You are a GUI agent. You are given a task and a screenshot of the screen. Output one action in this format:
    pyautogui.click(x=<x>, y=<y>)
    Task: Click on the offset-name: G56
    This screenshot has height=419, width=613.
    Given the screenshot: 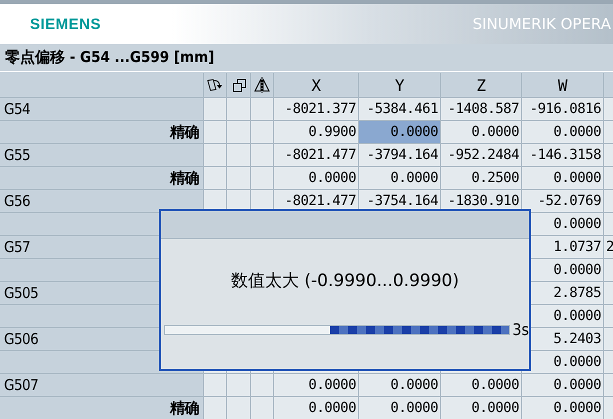 What is the action you would take?
    pyautogui.click(x=101, y=201)
    